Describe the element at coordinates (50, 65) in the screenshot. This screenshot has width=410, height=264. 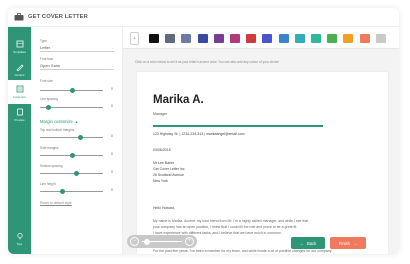
I see `font-value: Open Sans` at that location.